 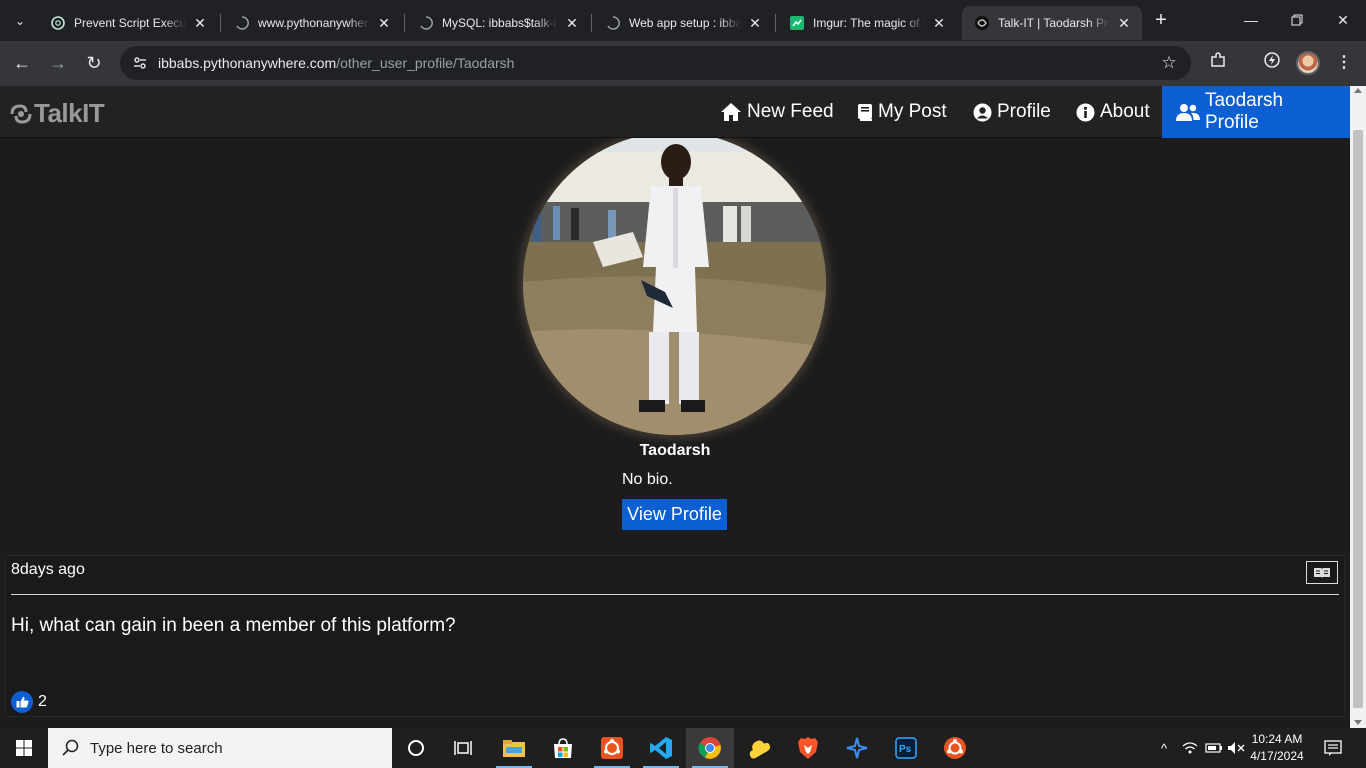 I want to click on volume-muted-icon, so click(x=1236, y=748).